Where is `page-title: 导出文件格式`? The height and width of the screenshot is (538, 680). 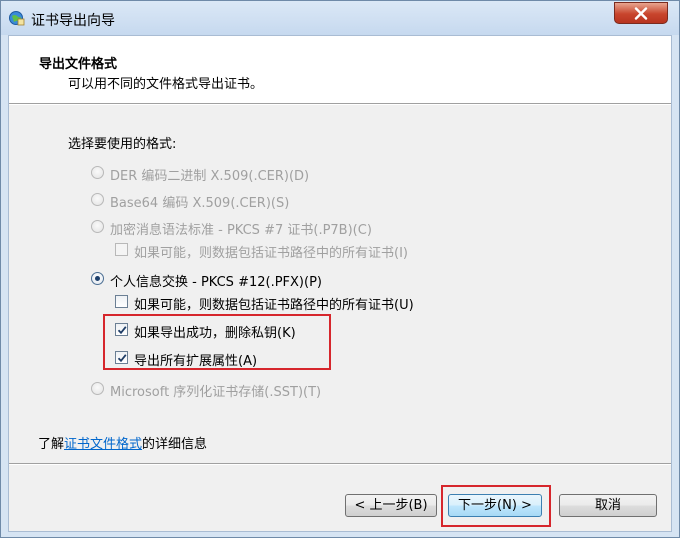 page-title: 导出文件格式 is located at coordinates (78, 64).